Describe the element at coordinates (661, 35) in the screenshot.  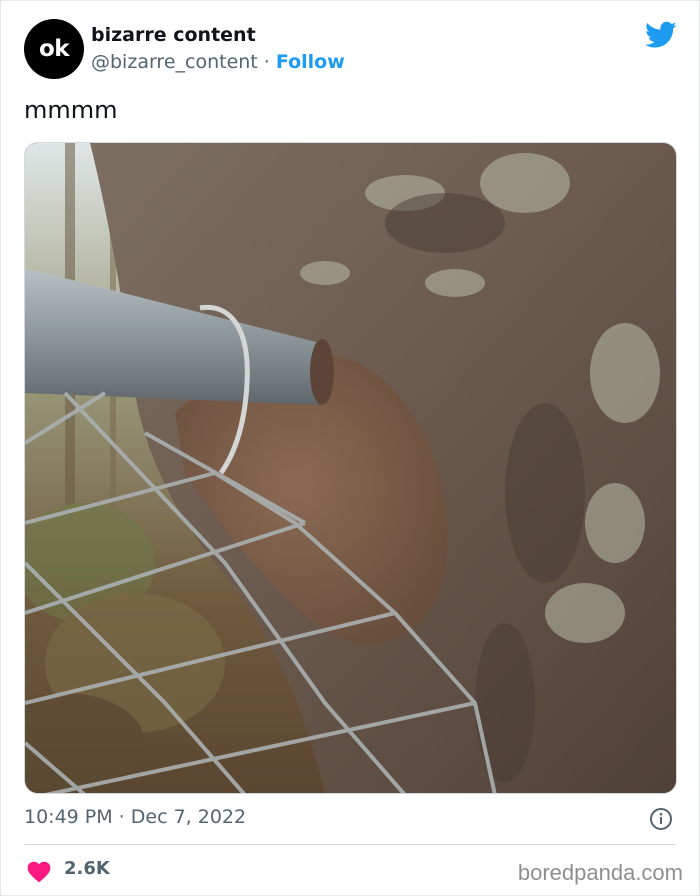
I see `twitter-bird-icon` at that location.